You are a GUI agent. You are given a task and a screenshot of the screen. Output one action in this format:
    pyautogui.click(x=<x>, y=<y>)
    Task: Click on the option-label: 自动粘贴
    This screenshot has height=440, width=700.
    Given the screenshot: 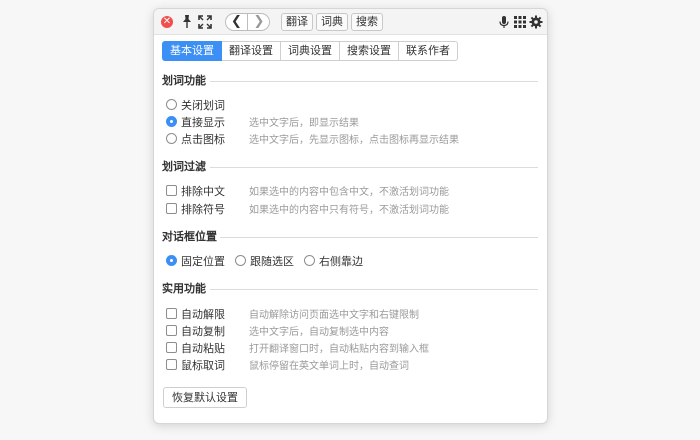 What is the action you would take?
    pyautogui.click(x=203, y=348)
    